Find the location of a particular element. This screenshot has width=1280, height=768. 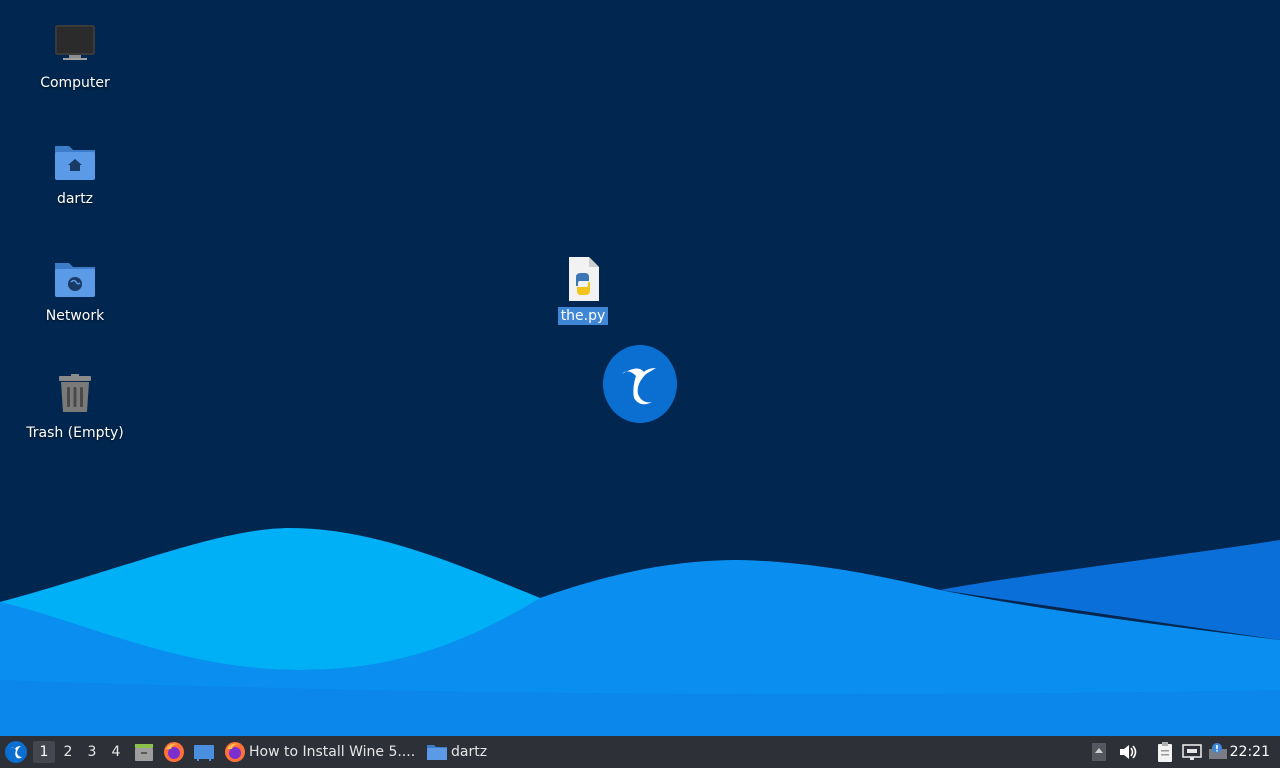

tray-expand-button is located at coordinates (1099, 752).